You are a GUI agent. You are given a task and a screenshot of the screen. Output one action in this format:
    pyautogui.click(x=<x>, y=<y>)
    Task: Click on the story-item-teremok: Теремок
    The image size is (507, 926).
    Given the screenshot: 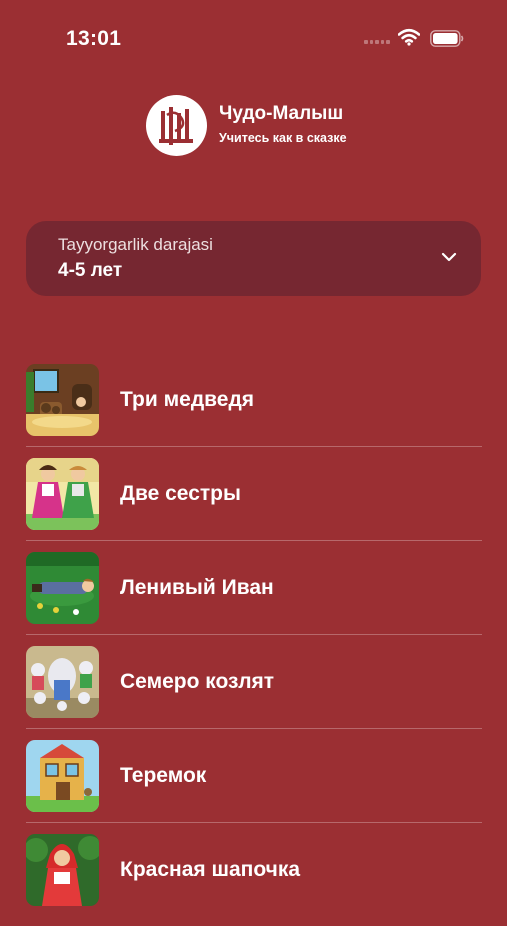 What is the action you would take?
    pyautogui.click(x=254, y=785)
    